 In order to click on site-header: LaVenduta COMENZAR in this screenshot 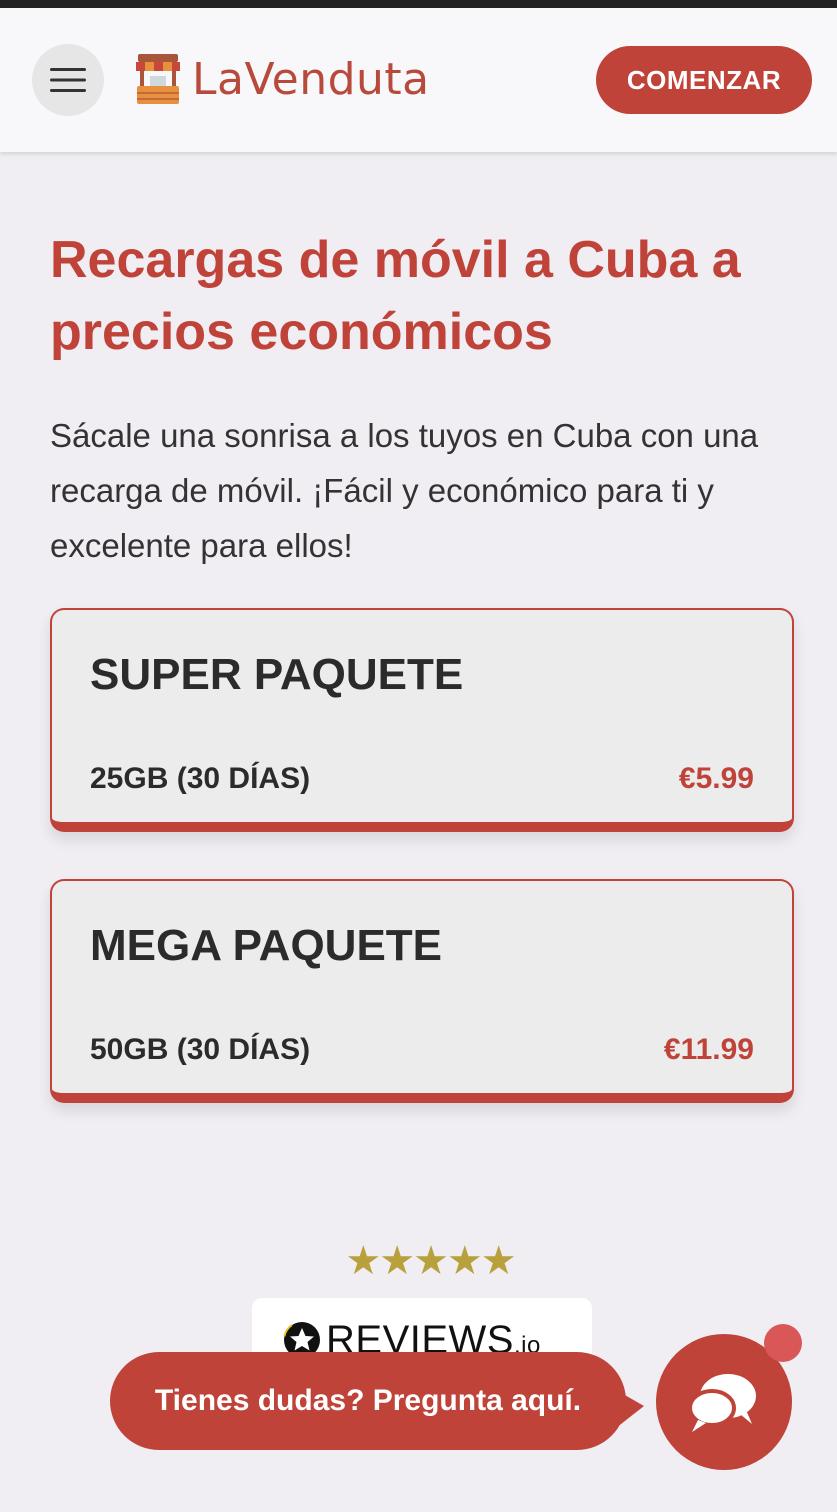, I will do `click(418, 80)`.